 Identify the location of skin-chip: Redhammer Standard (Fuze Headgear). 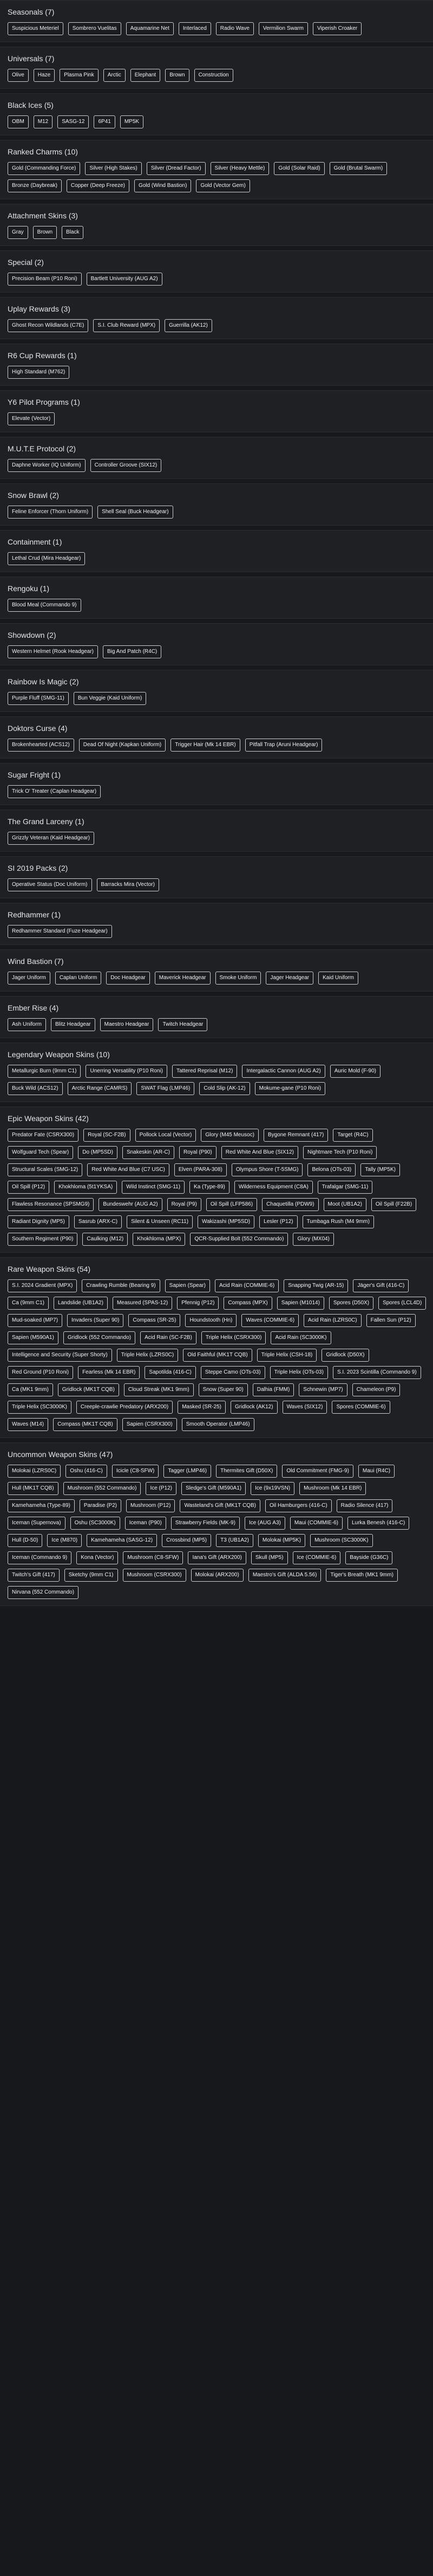
(60, 931).